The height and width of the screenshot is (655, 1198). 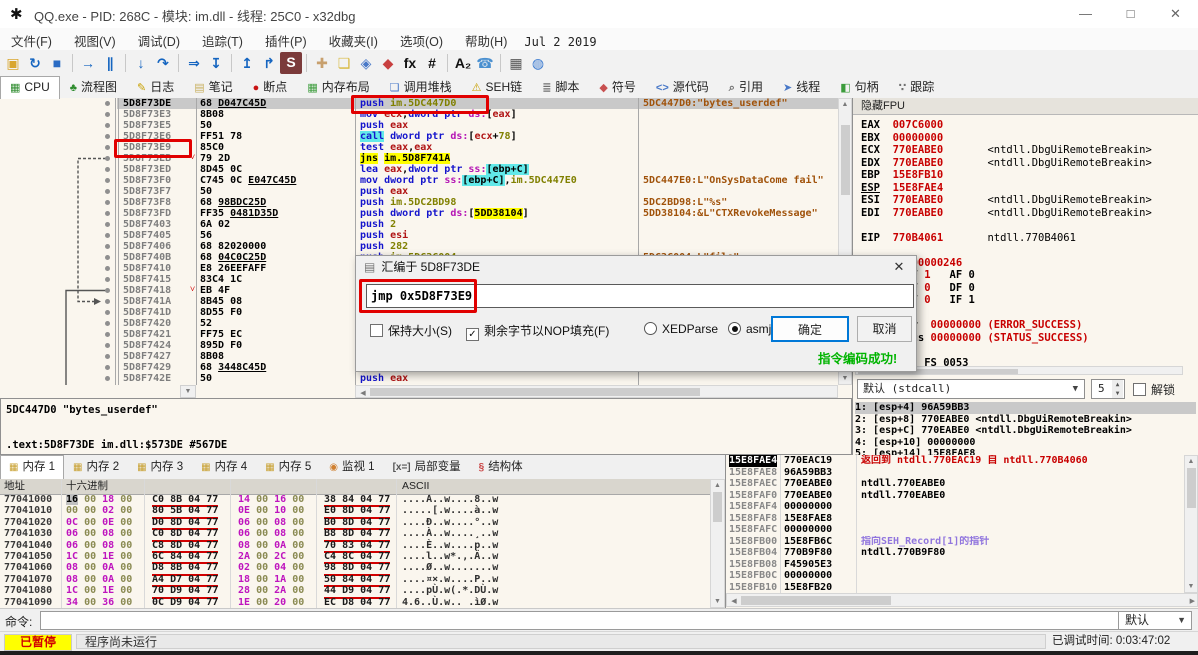 I want to click on tab-监视 1: ◉ 监视 1, so click(x=351, y=466).